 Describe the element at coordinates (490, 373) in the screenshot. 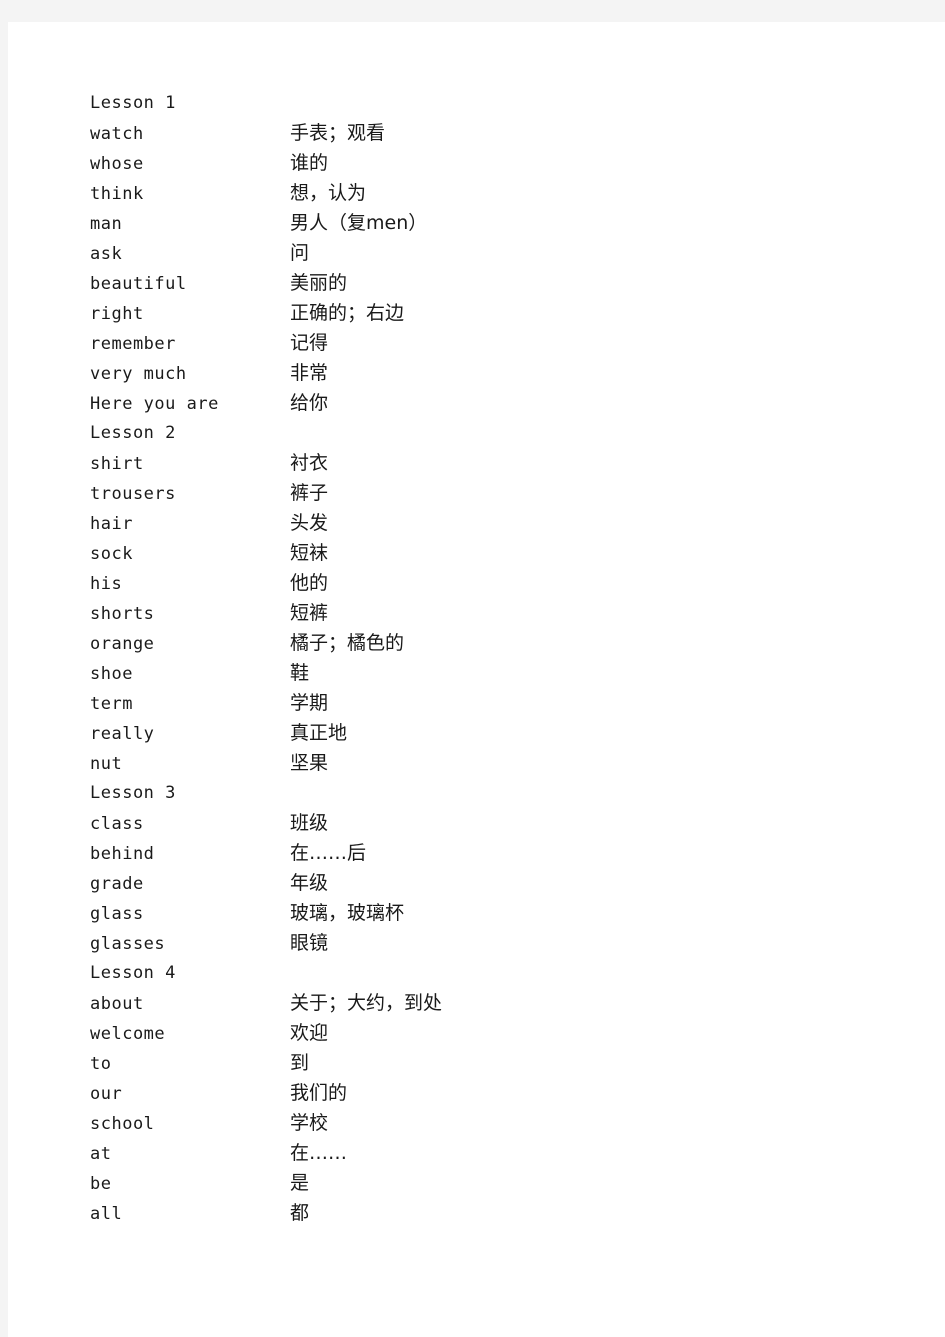

I see `vocabulary-row: very much 非常` at that location.